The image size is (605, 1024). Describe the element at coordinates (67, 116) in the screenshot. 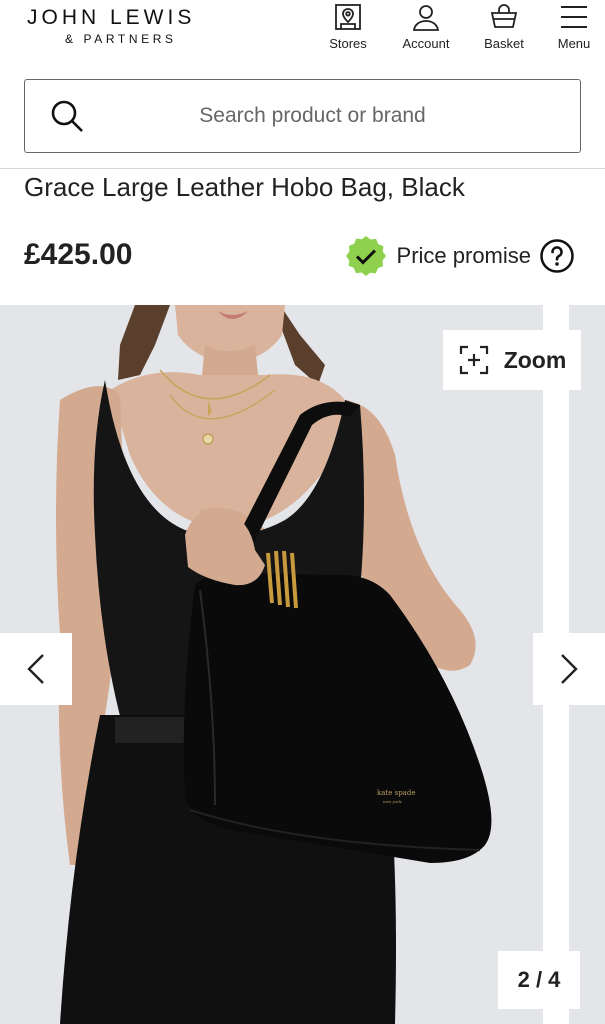

I see `search-icon` at that location.